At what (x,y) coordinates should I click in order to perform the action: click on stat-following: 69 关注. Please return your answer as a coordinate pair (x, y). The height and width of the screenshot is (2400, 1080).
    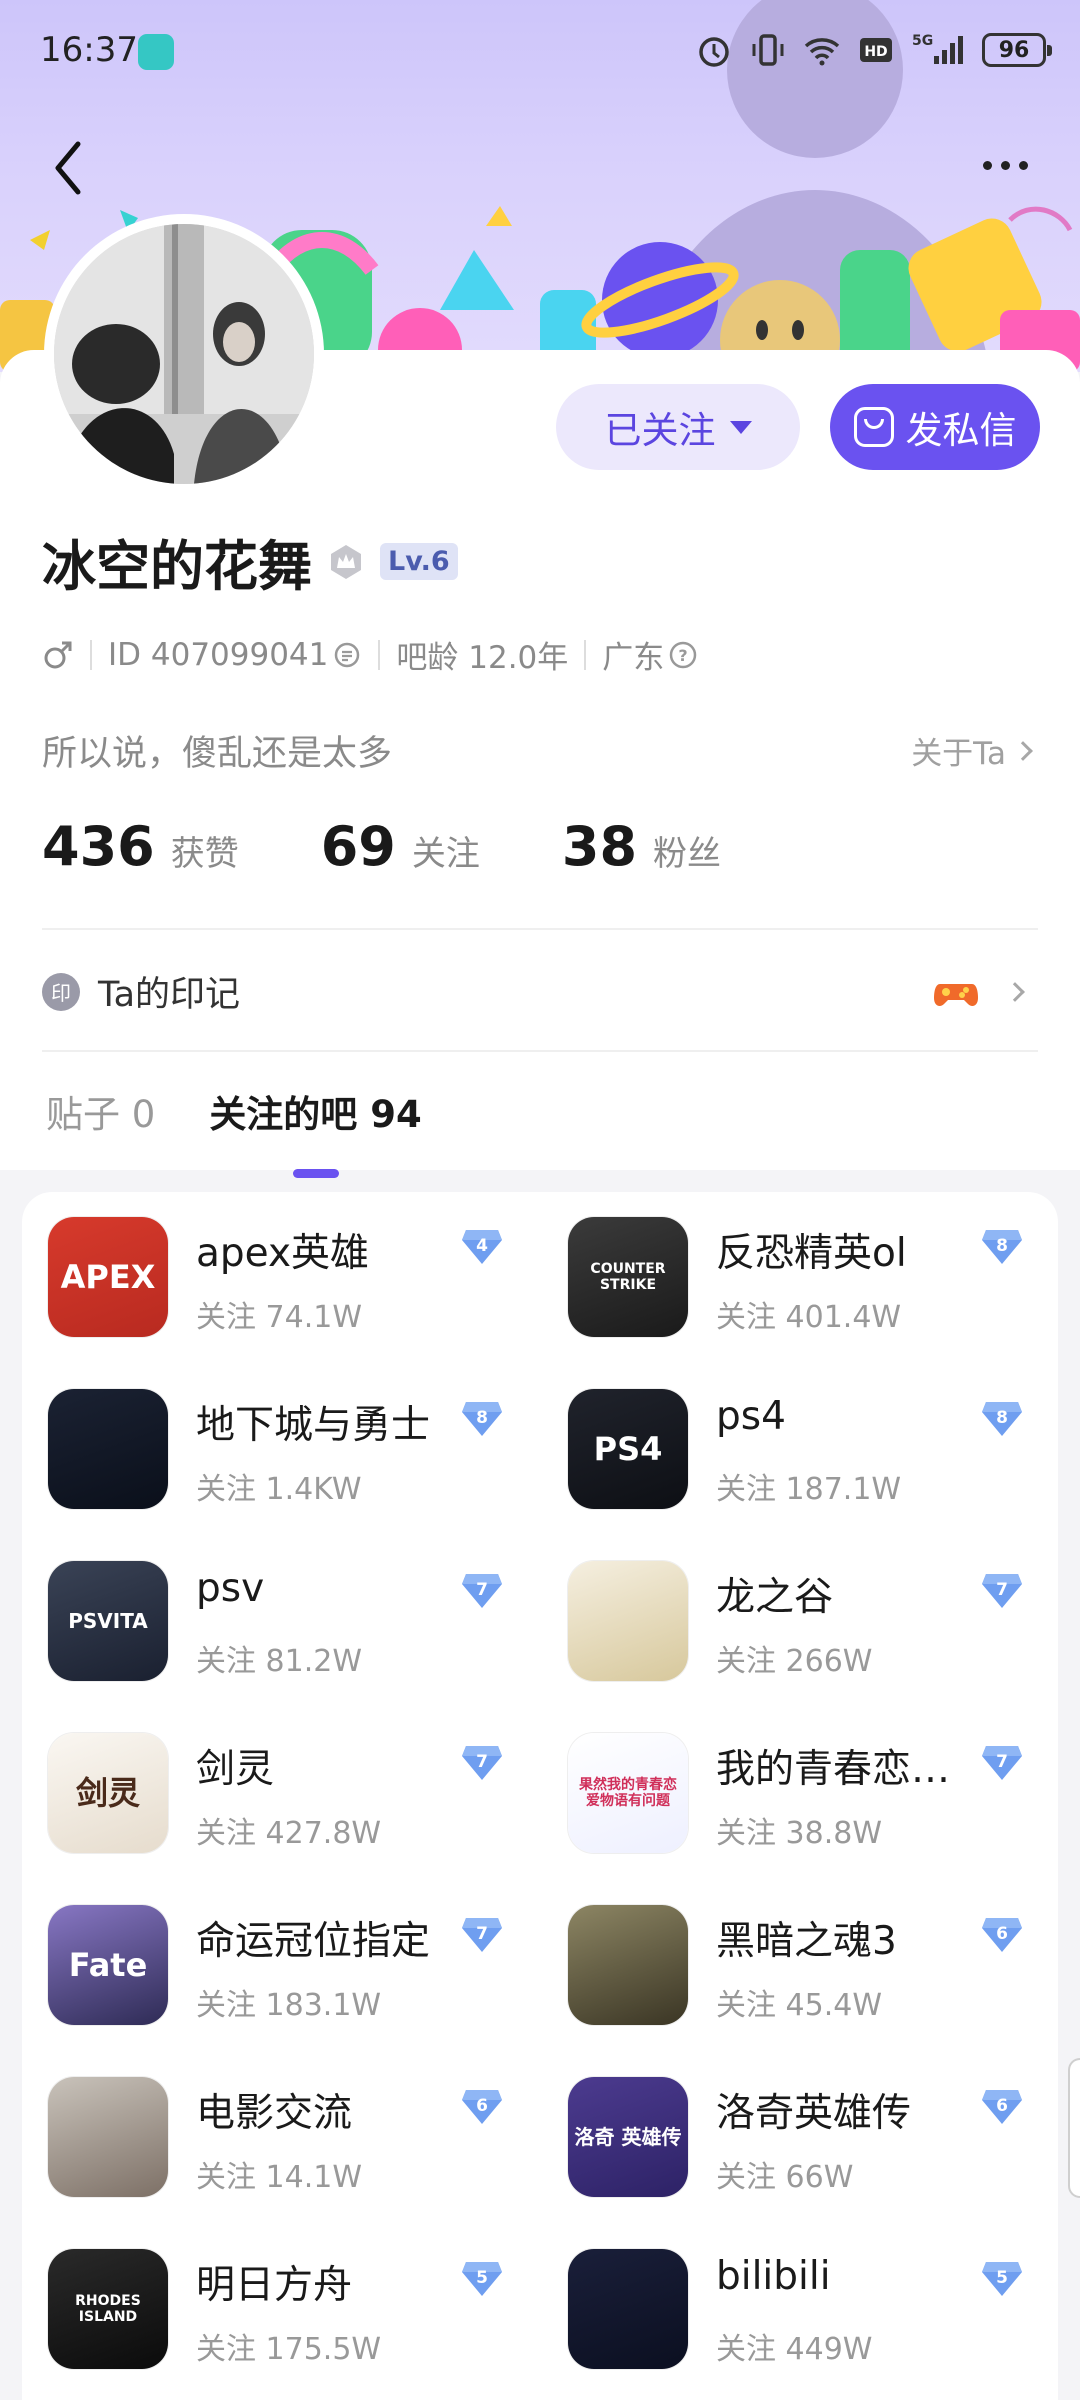
    Looking at the image, I should click on (400, 846).